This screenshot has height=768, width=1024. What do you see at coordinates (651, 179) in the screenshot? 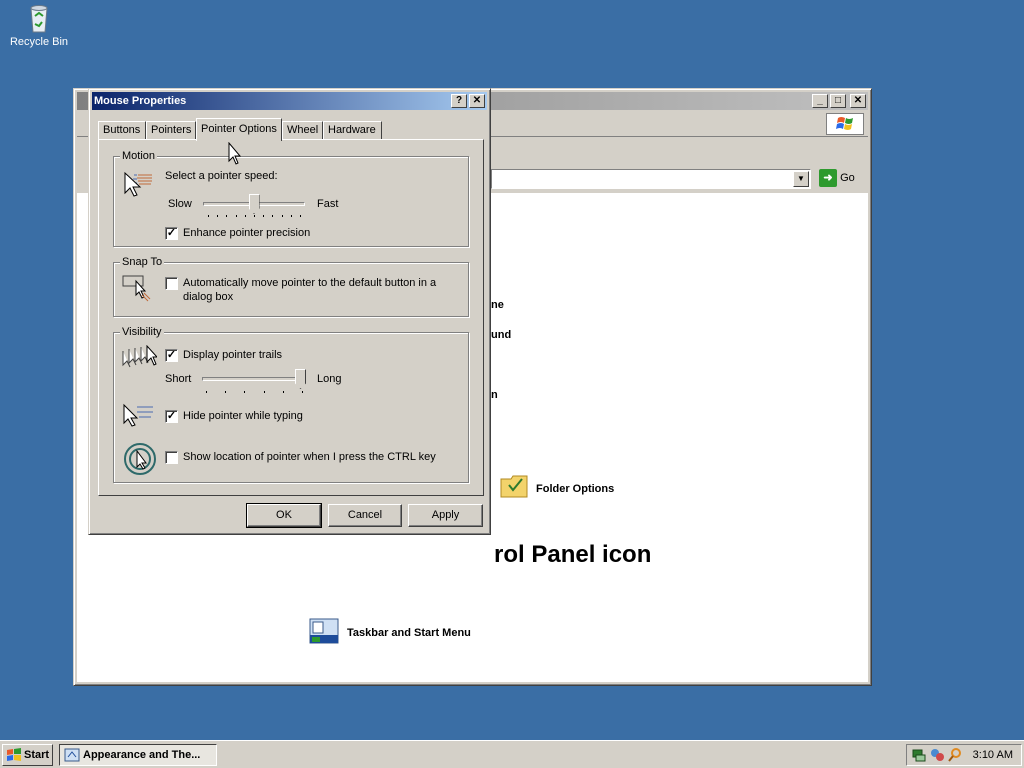
I see `address-field: ▼` at bounding box center [651, 179].